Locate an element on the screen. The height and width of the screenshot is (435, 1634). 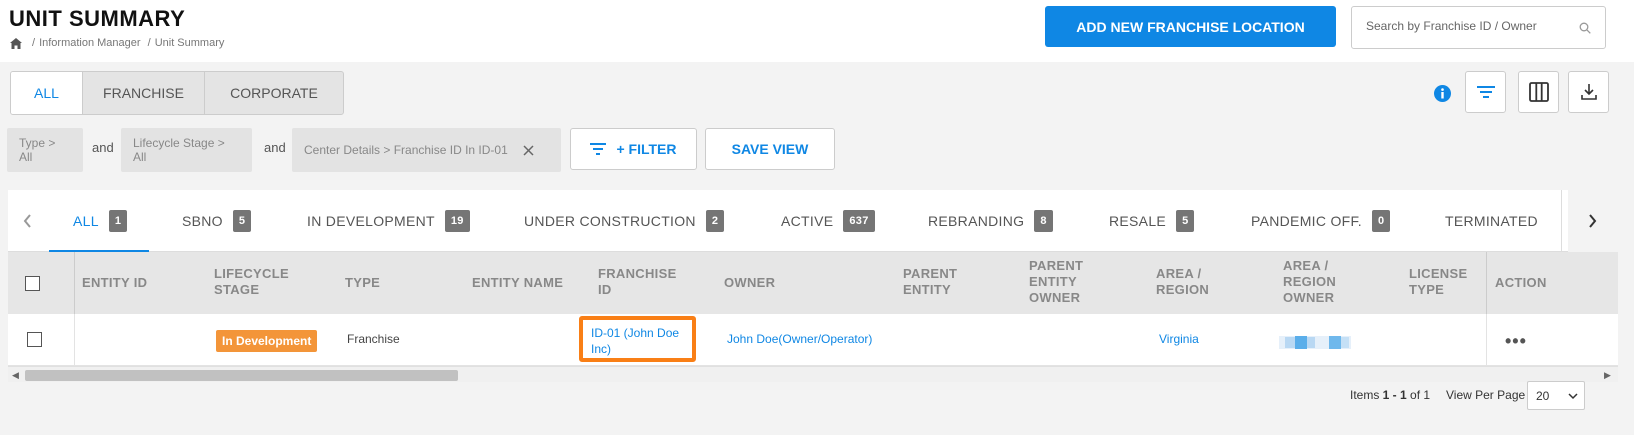
filter-toggle-button is located at coordinates (1485, 92).